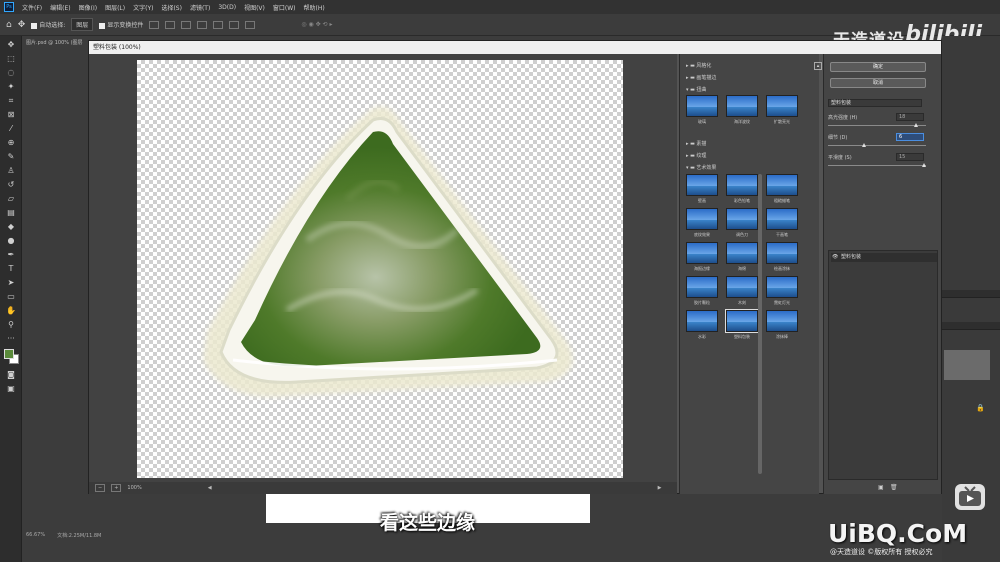  Describe the element at coordinates (9, 25) in the screenshot. I see `home-icon: ⌂` at that location.